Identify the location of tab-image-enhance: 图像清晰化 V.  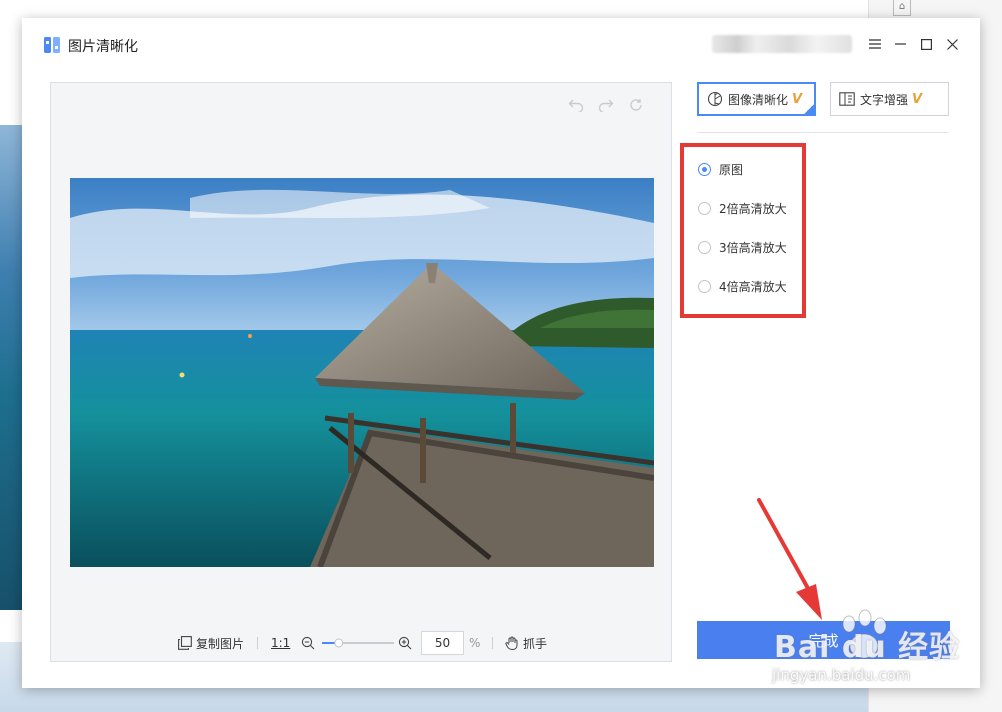
(756, 99).